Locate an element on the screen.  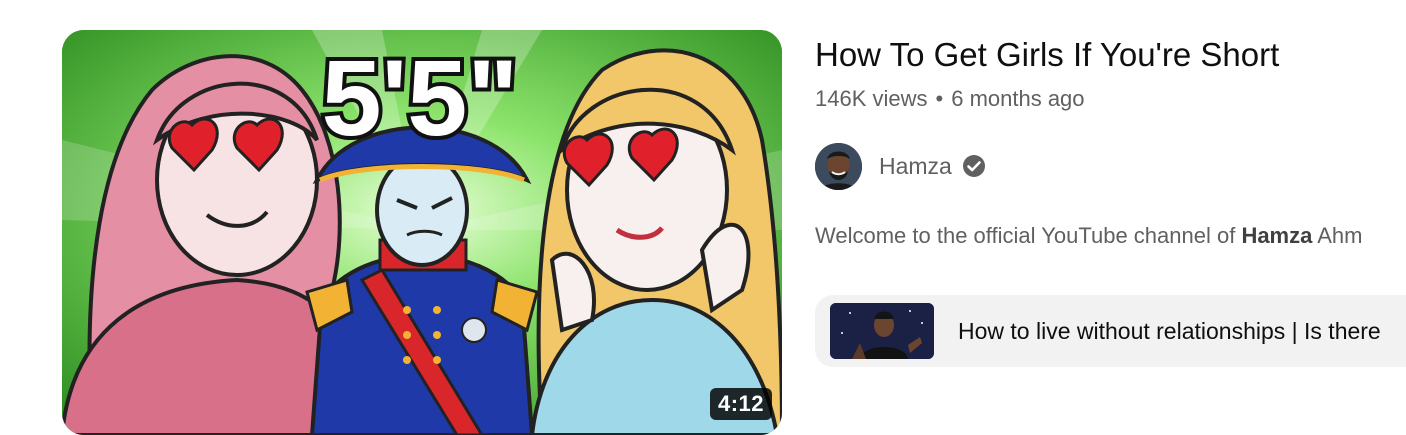
description-highlight: Hamza is located at coordinates (1276, 235).